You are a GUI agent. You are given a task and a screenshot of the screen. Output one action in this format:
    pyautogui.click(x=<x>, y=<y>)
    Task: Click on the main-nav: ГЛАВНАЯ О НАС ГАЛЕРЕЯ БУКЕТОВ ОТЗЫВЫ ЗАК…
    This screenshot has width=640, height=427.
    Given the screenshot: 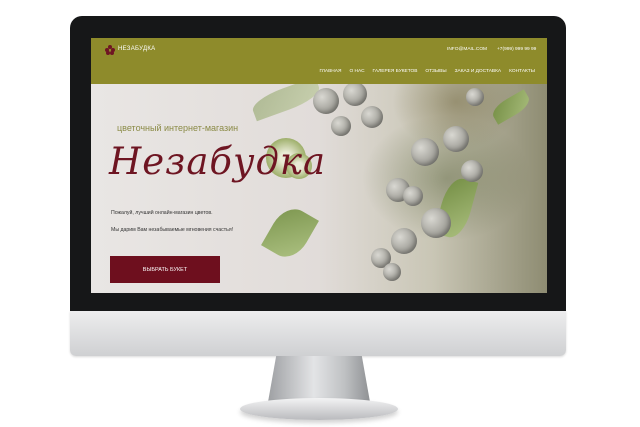 What is the action you would take?
    pyautogui.click(x=427, y=71)
    